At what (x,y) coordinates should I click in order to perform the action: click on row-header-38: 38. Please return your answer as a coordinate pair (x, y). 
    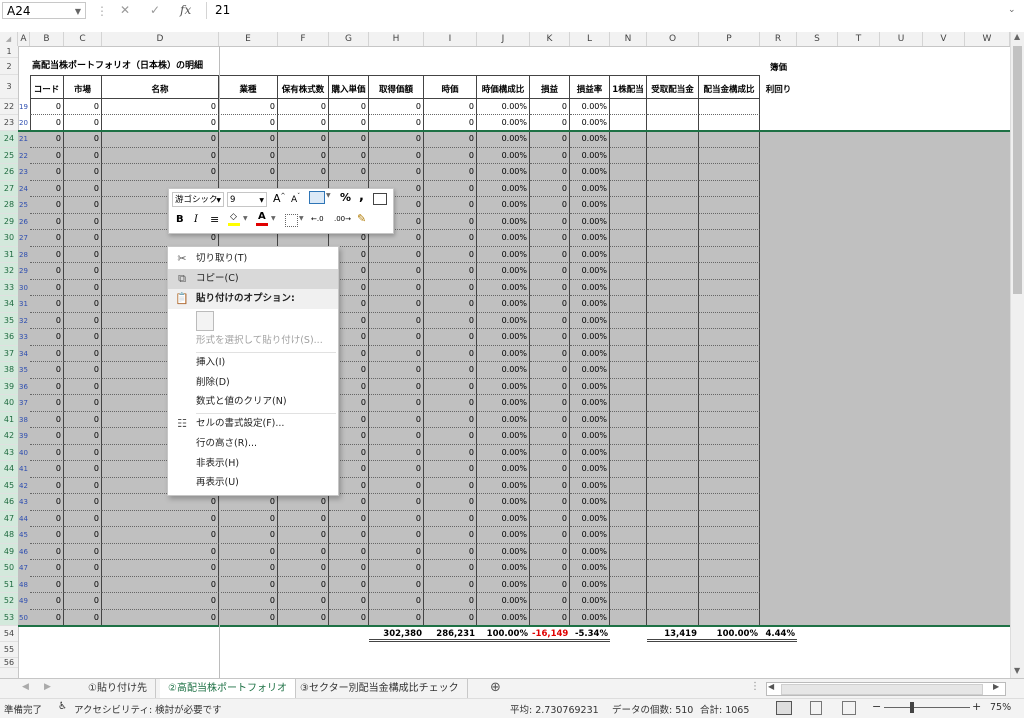
    Looking at the image, I should click on (9, 370).